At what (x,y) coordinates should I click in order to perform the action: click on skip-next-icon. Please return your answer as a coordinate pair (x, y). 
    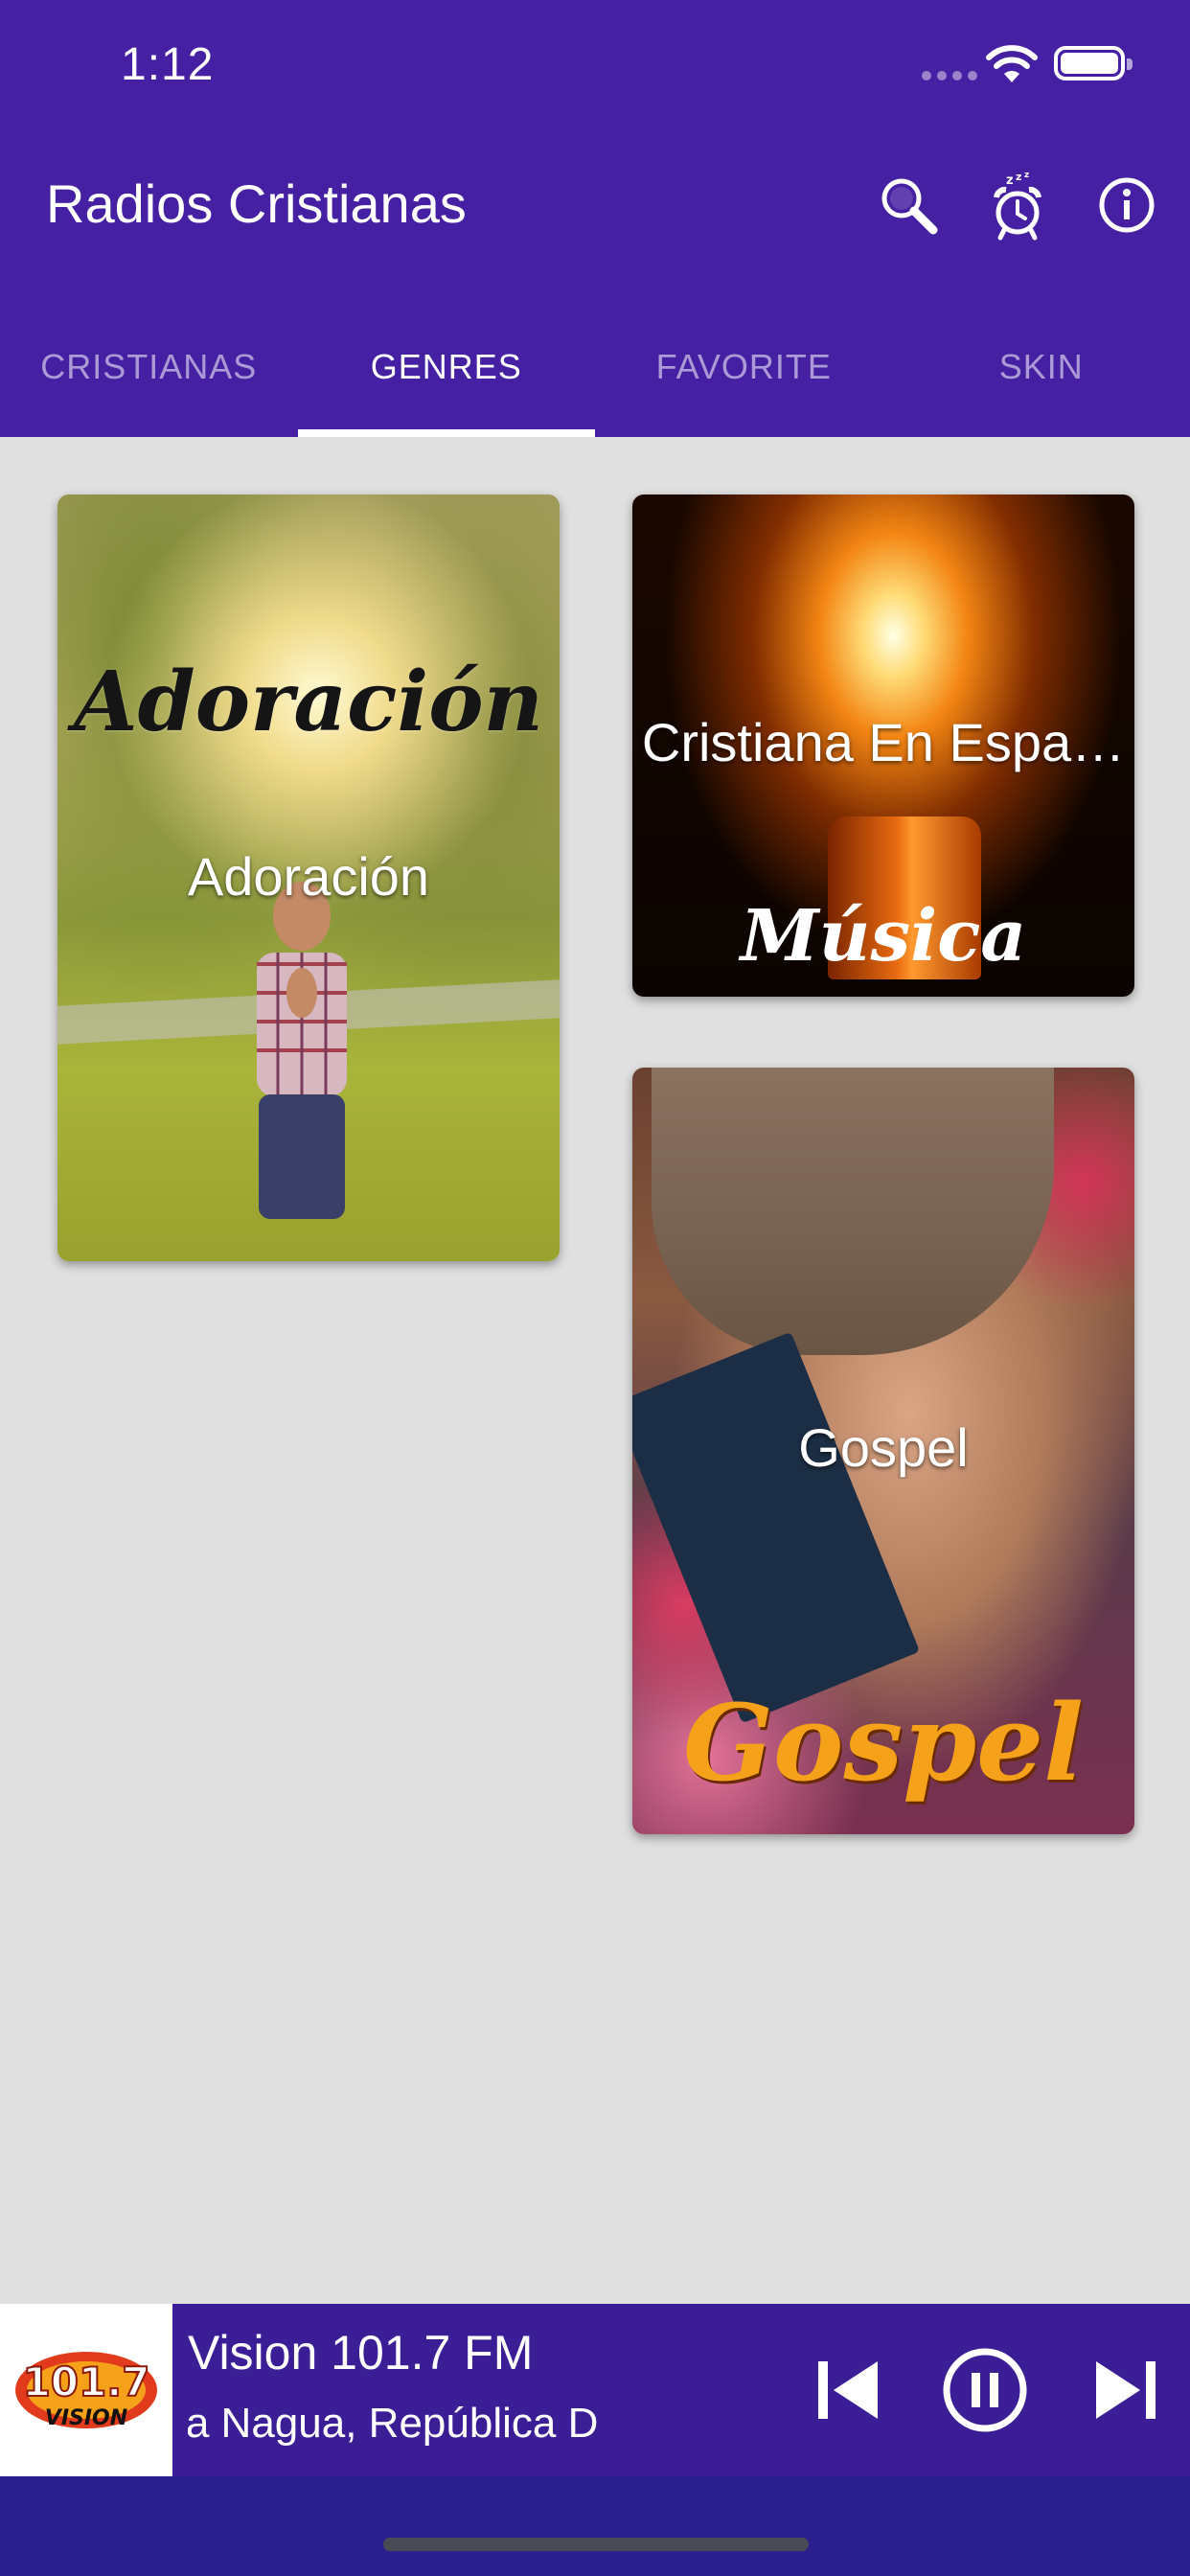
    Looking at the image, I should click on (1126, 2390).